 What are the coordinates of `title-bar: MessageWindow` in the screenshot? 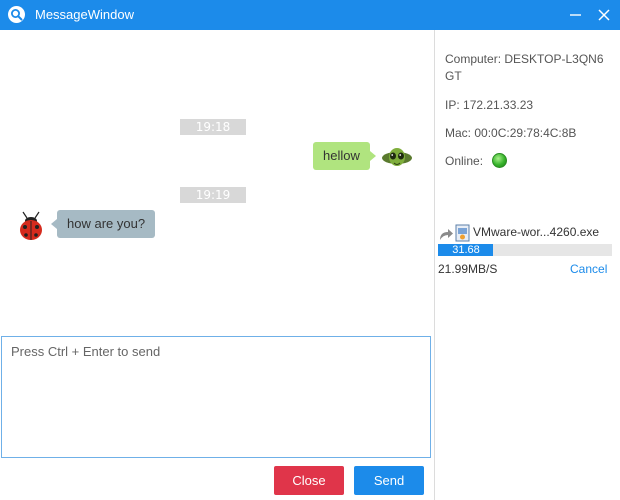 It's located at (310, 15).